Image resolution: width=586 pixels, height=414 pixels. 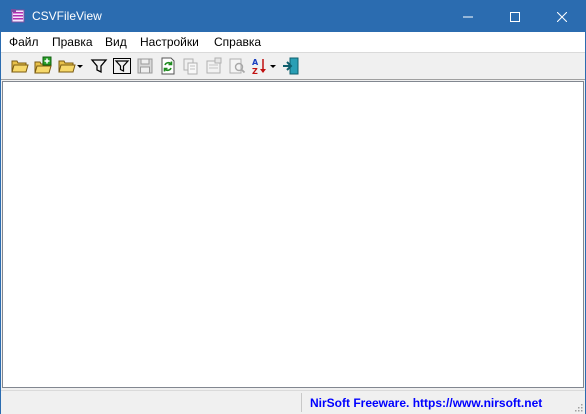 I want to click on toolbar: A Z, so click(x=293, y=66).